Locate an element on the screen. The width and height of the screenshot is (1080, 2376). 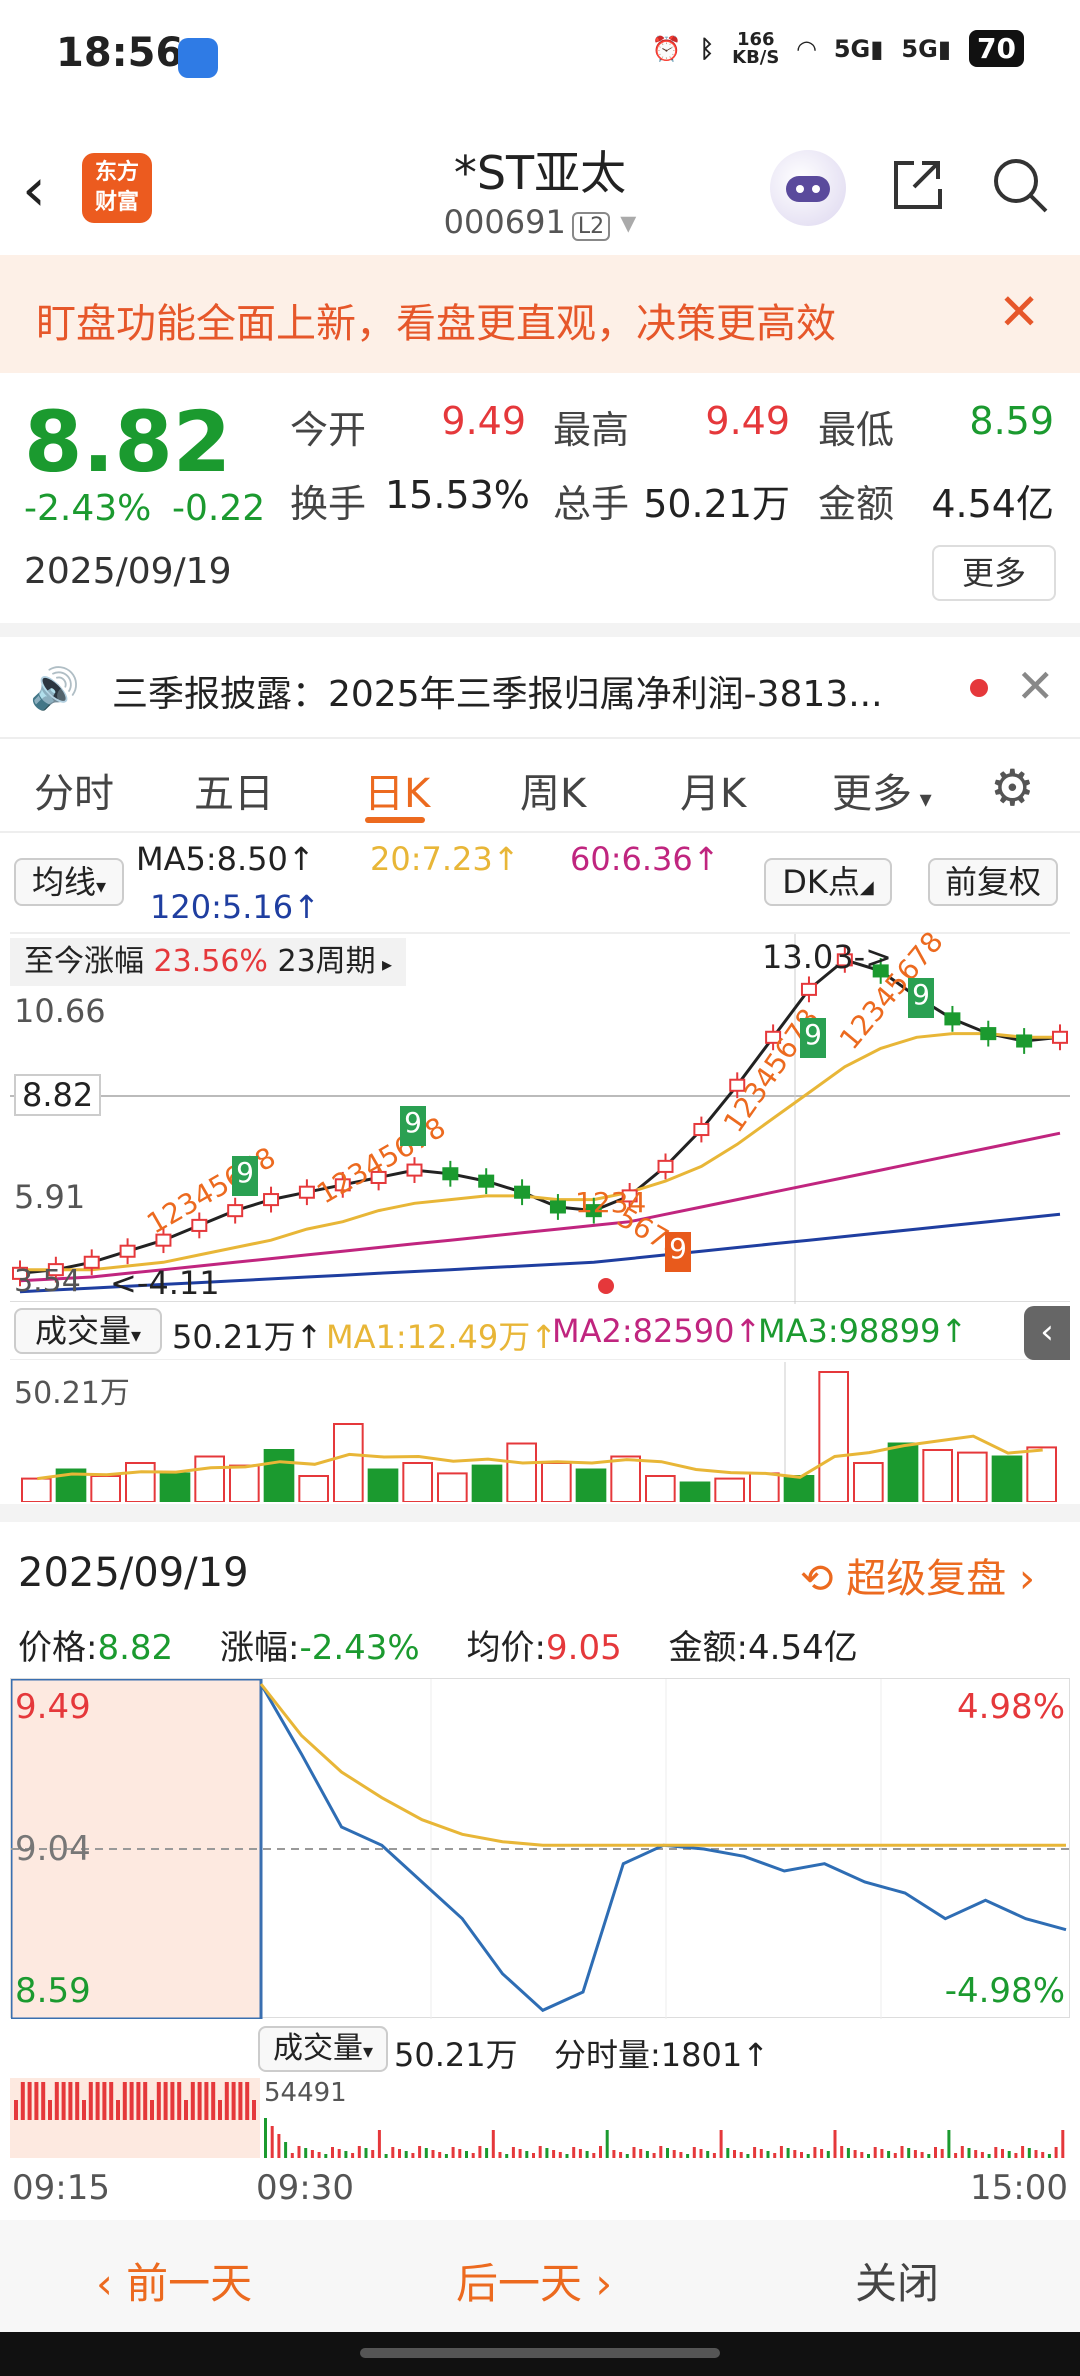
price-line is located at coordinates (663, 1848).